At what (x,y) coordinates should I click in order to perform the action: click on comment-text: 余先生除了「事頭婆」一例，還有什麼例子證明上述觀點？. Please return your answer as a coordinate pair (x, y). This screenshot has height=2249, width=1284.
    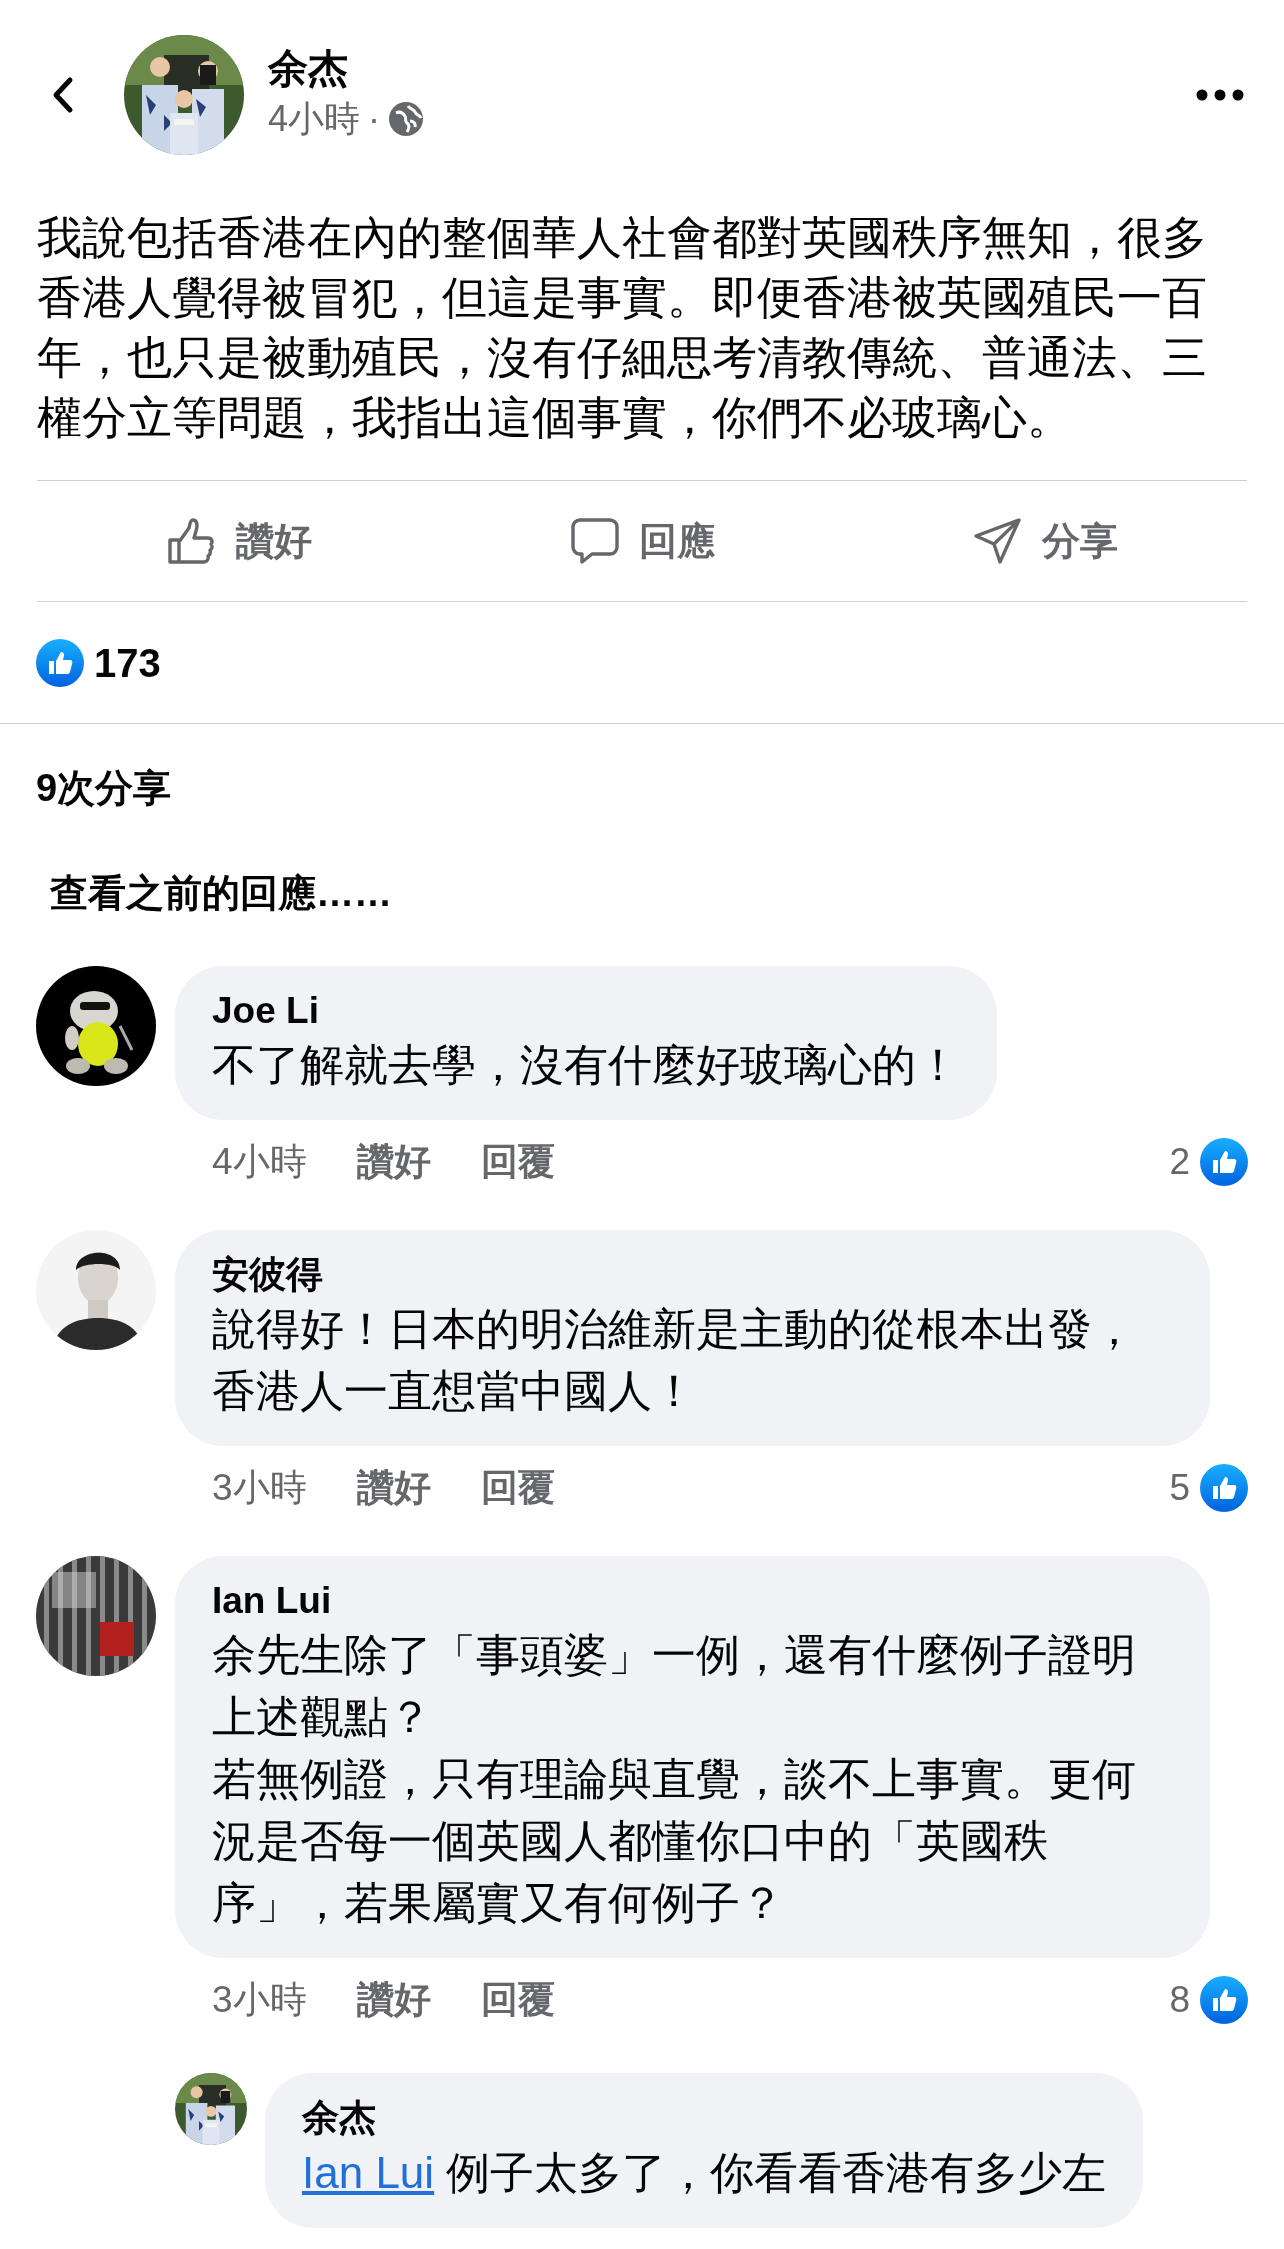
    Looking at the image, I should click on (674, 1685).